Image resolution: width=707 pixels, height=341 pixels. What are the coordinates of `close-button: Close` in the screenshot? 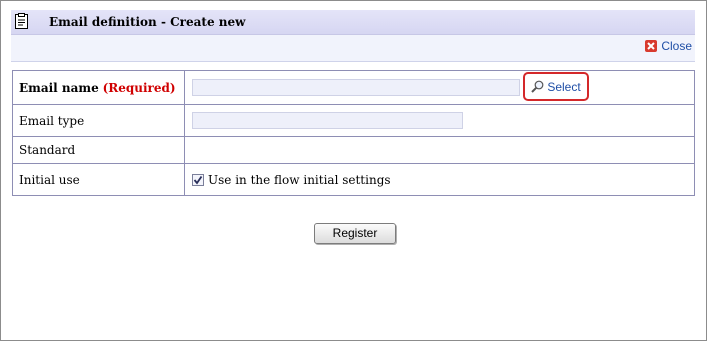 It's located at (668, 46).